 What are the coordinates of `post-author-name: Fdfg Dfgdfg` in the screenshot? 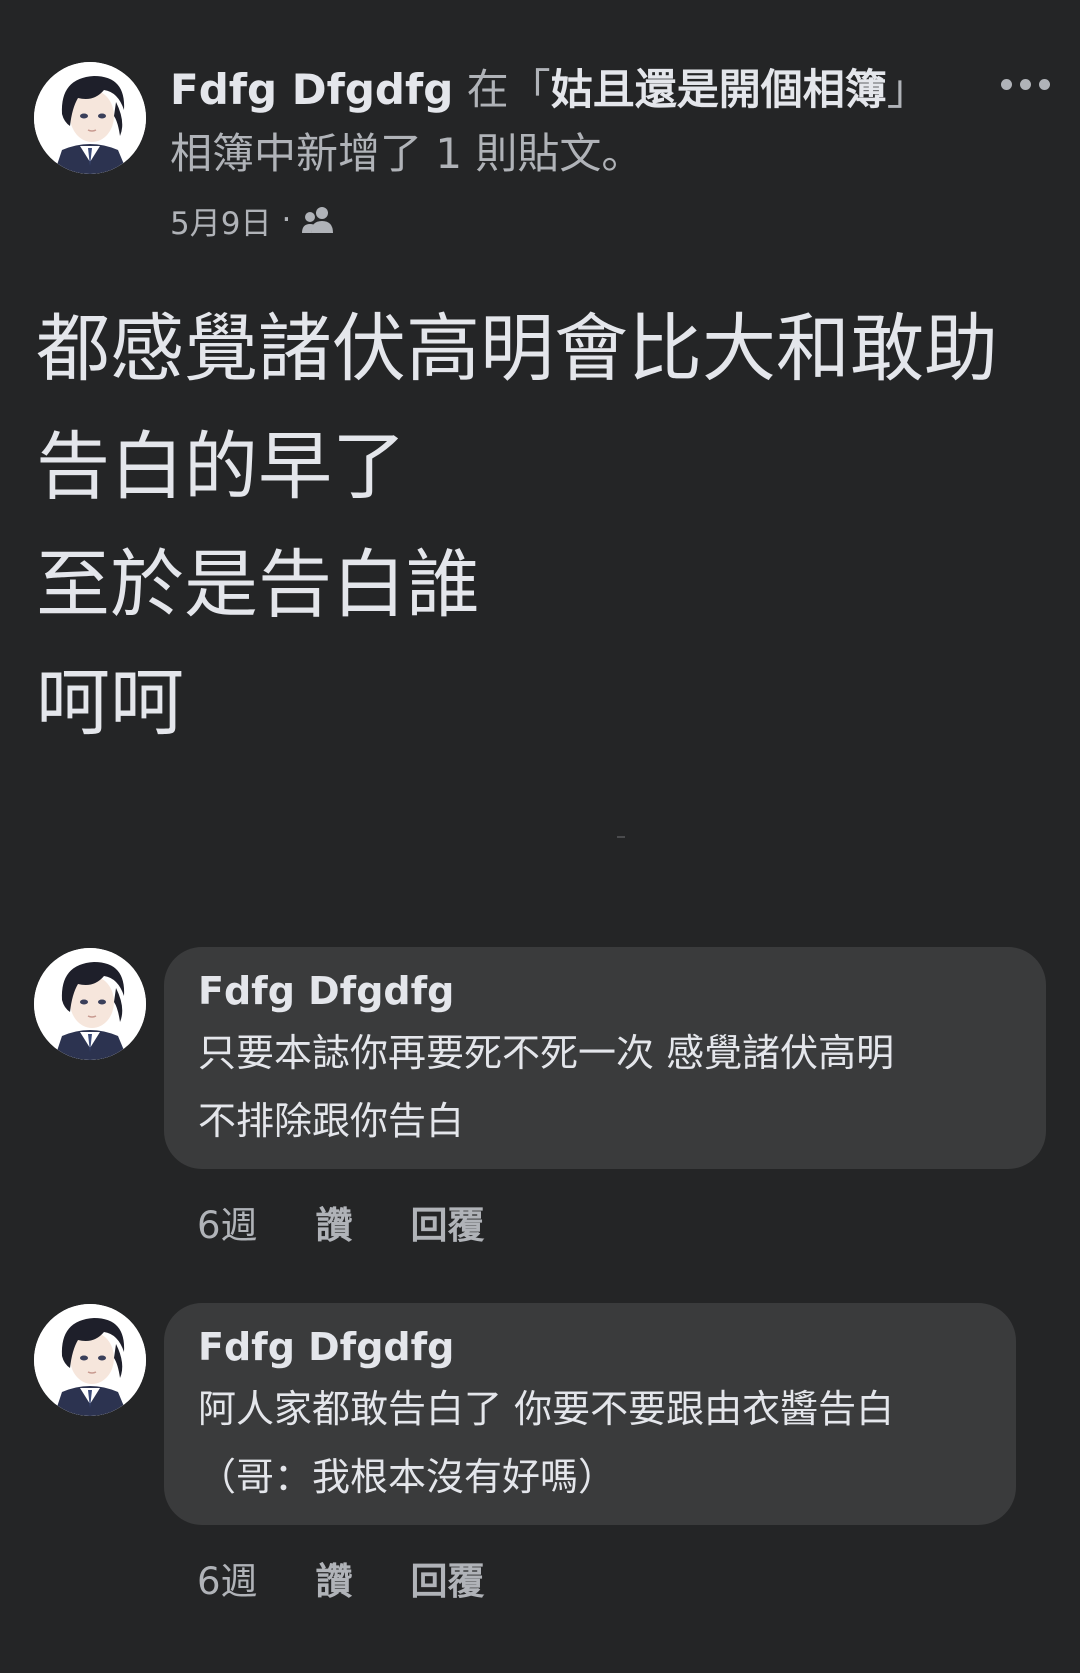 It's located at (311, 89).